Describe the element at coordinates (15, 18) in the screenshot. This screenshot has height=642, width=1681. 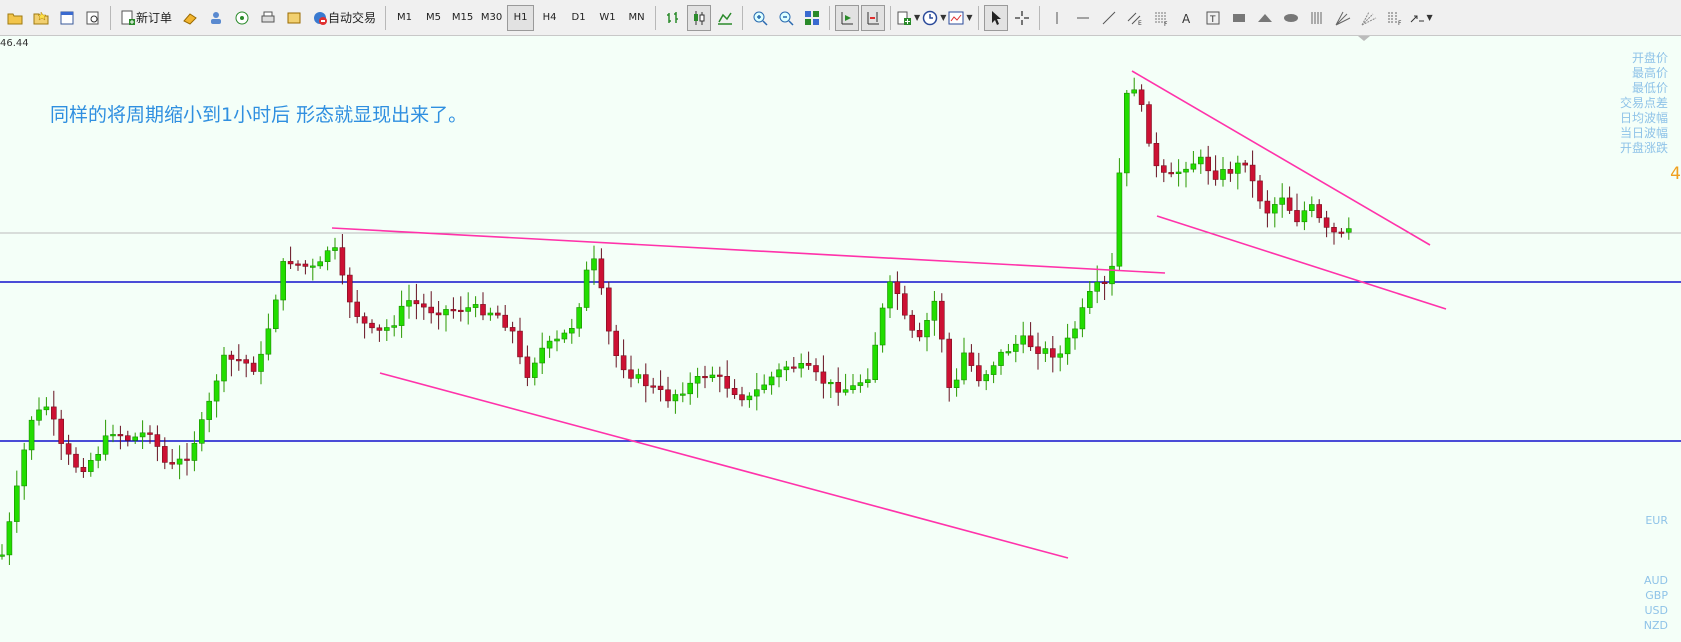
I see `open-folder-button` at that location.